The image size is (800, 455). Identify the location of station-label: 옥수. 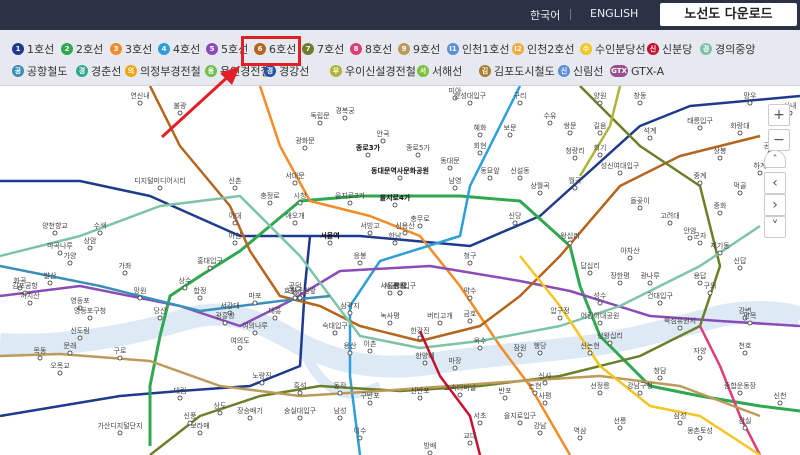
(480, 341).